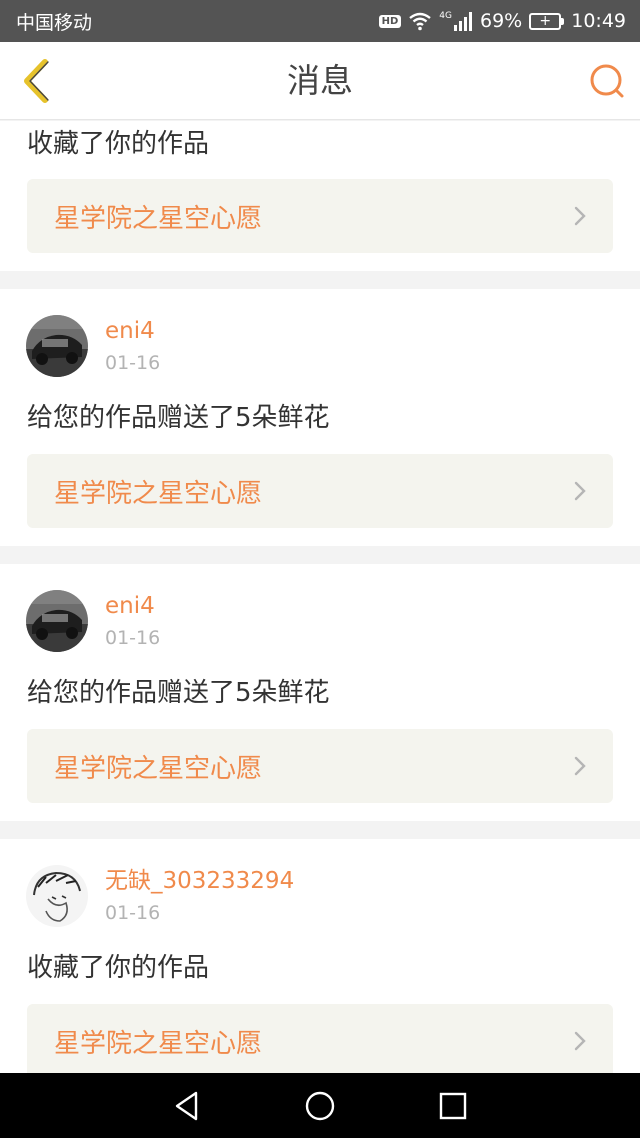  What do you see at coordinates (463, 21) in the screenshot?
I see `signal-icon` at bounding box center [463, 21].